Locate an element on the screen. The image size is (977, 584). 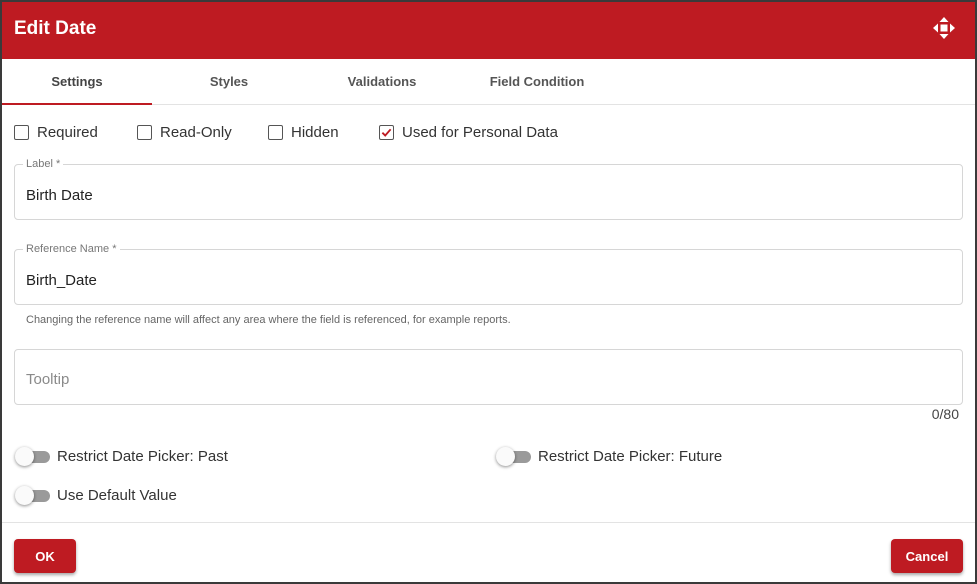
tooltip-input is located at coordinates (486, 379).